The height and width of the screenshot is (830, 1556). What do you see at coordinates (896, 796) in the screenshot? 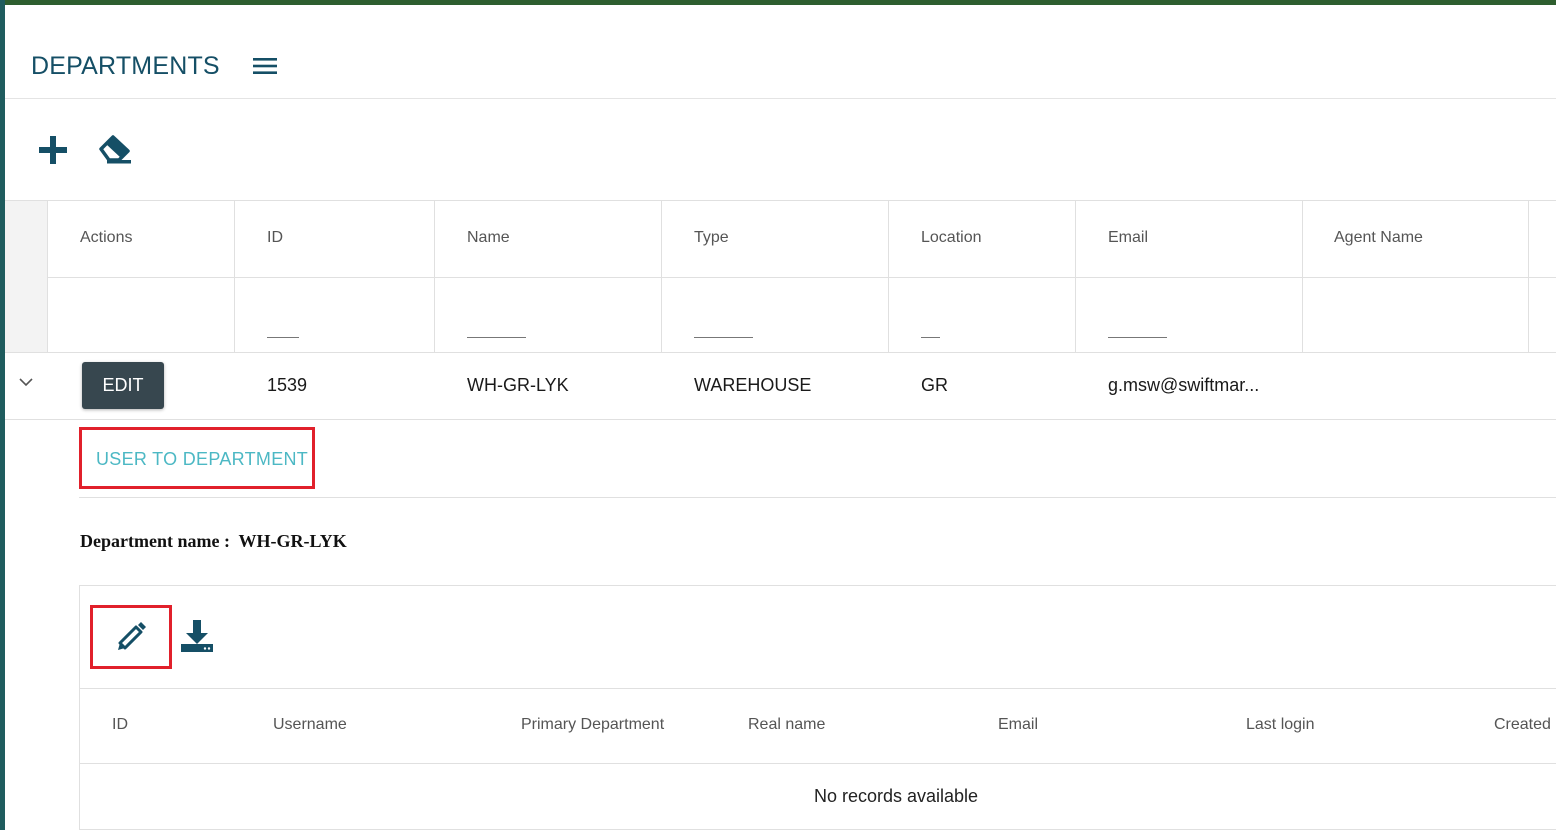
I see `no-records-message: No records available` at bounding box center [896, 796].